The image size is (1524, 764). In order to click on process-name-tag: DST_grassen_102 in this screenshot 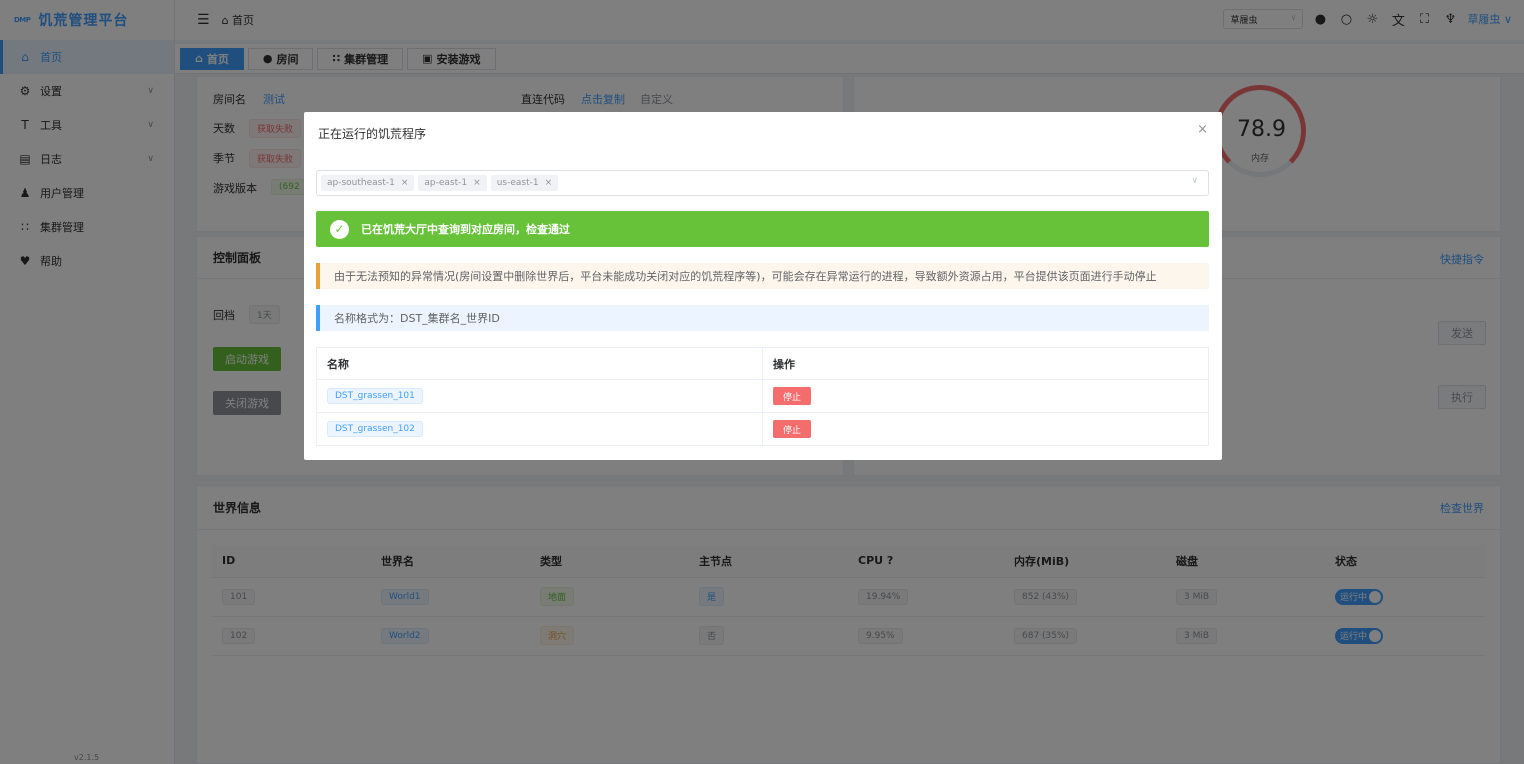, I will do `click(375, 429)`.